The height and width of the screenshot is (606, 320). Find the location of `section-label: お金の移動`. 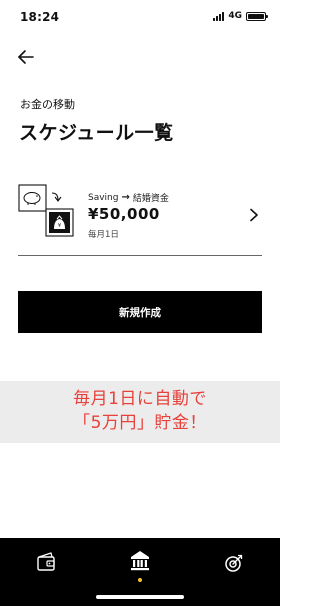

section-label: お金の移動 is located at coordinates (47, 104).